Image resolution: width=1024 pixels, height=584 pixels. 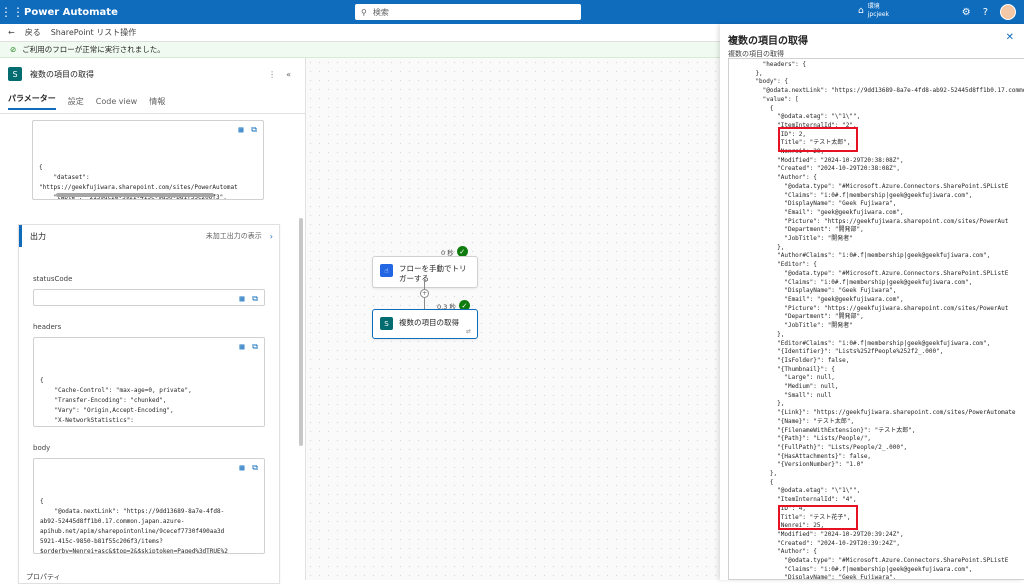 I want to click on left-panel-scrollbar, so click(x=301, y=332).